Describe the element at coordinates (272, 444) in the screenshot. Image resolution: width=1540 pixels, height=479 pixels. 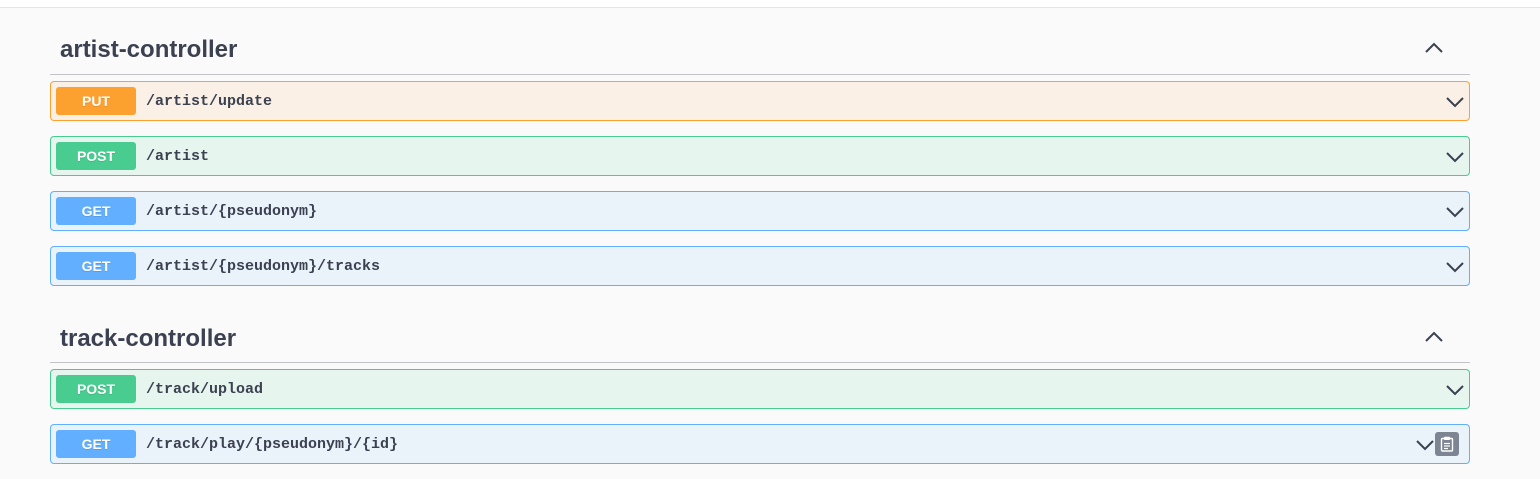
I see `operation-path: /track/play/{pseudonym}/{id}` at that location.